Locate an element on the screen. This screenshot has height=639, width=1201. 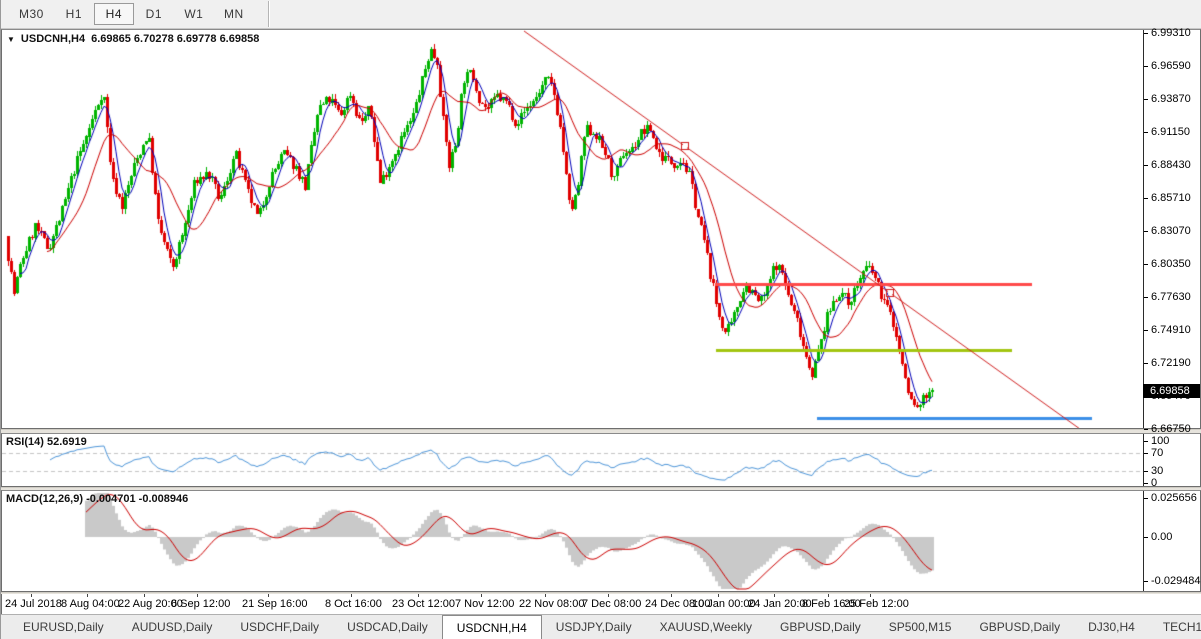
tab-usdjpy-daily: USDJPY,Daily is located at coordinates (594, 627).